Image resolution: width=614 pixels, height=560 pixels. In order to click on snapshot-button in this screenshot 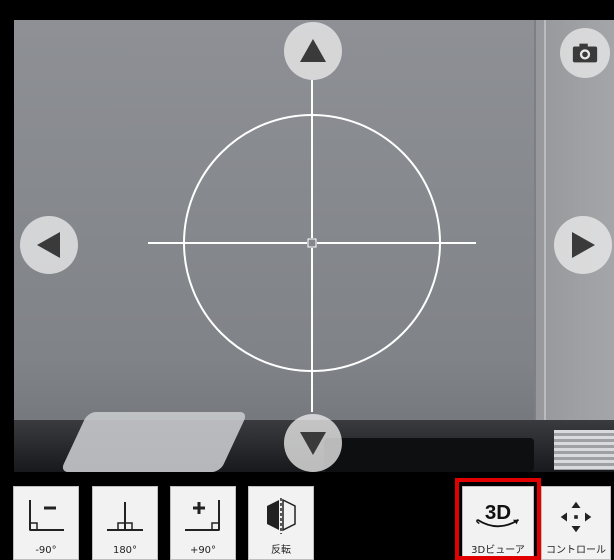, I will do `click(585, 53)`.